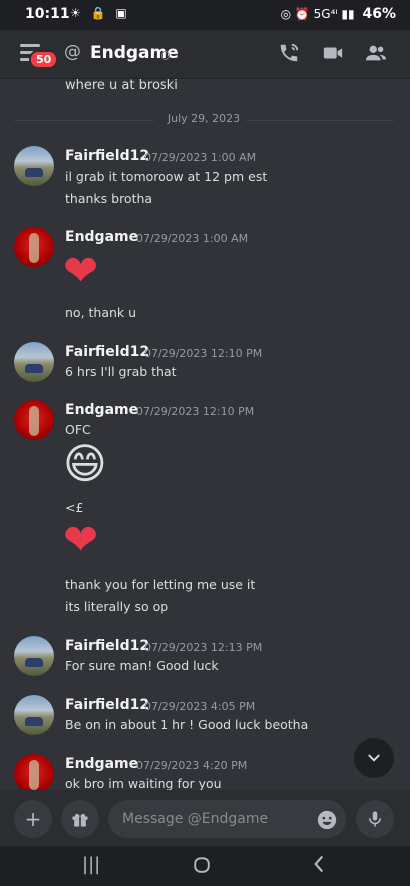 The height and width of the screenshot is (886, 410). I want to click on recent-apps-icon: |||, so click(91, 864).